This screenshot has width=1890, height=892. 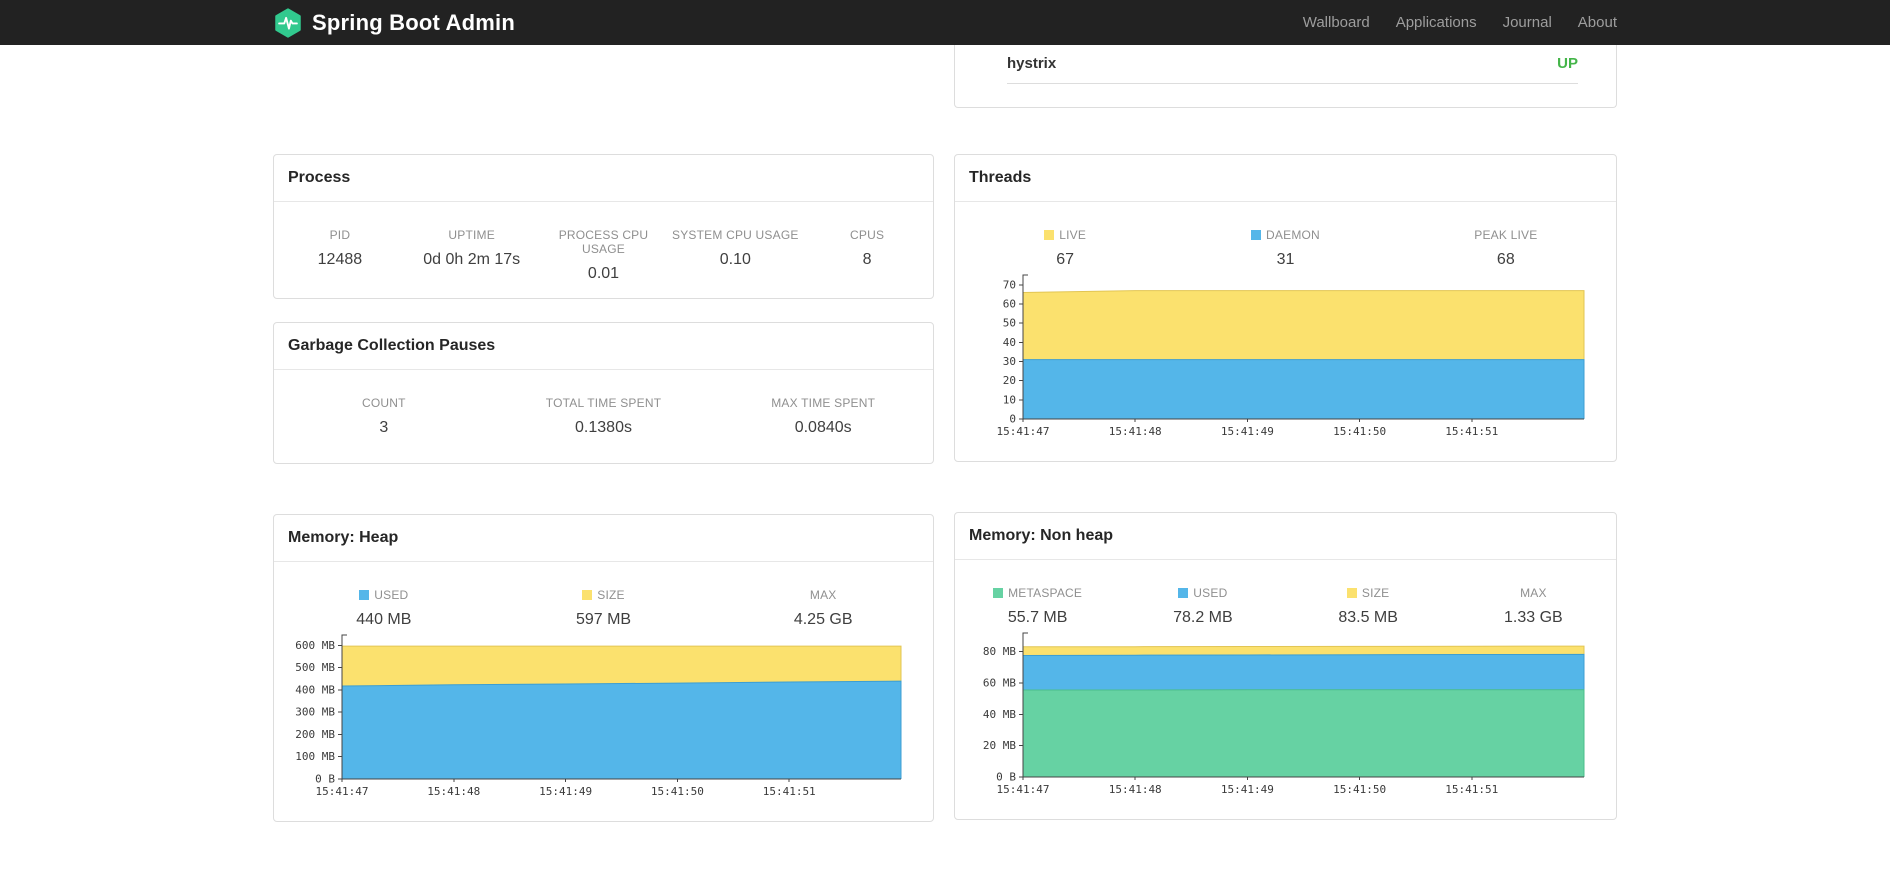 What do you see at coordinates (1009, 284) in the screenshot?
I see `svg-text: 70` at bounding box center [1009, 284].